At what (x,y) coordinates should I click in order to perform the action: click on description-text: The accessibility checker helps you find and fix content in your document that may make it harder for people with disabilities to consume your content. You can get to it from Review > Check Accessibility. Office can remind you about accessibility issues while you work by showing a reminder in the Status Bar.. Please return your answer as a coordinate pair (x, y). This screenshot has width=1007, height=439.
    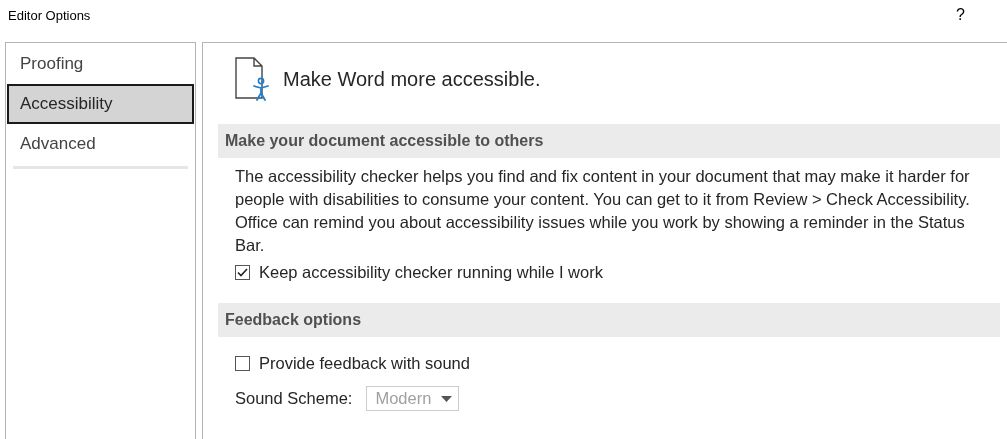
    Looking at the image, I should click on (603, 211).